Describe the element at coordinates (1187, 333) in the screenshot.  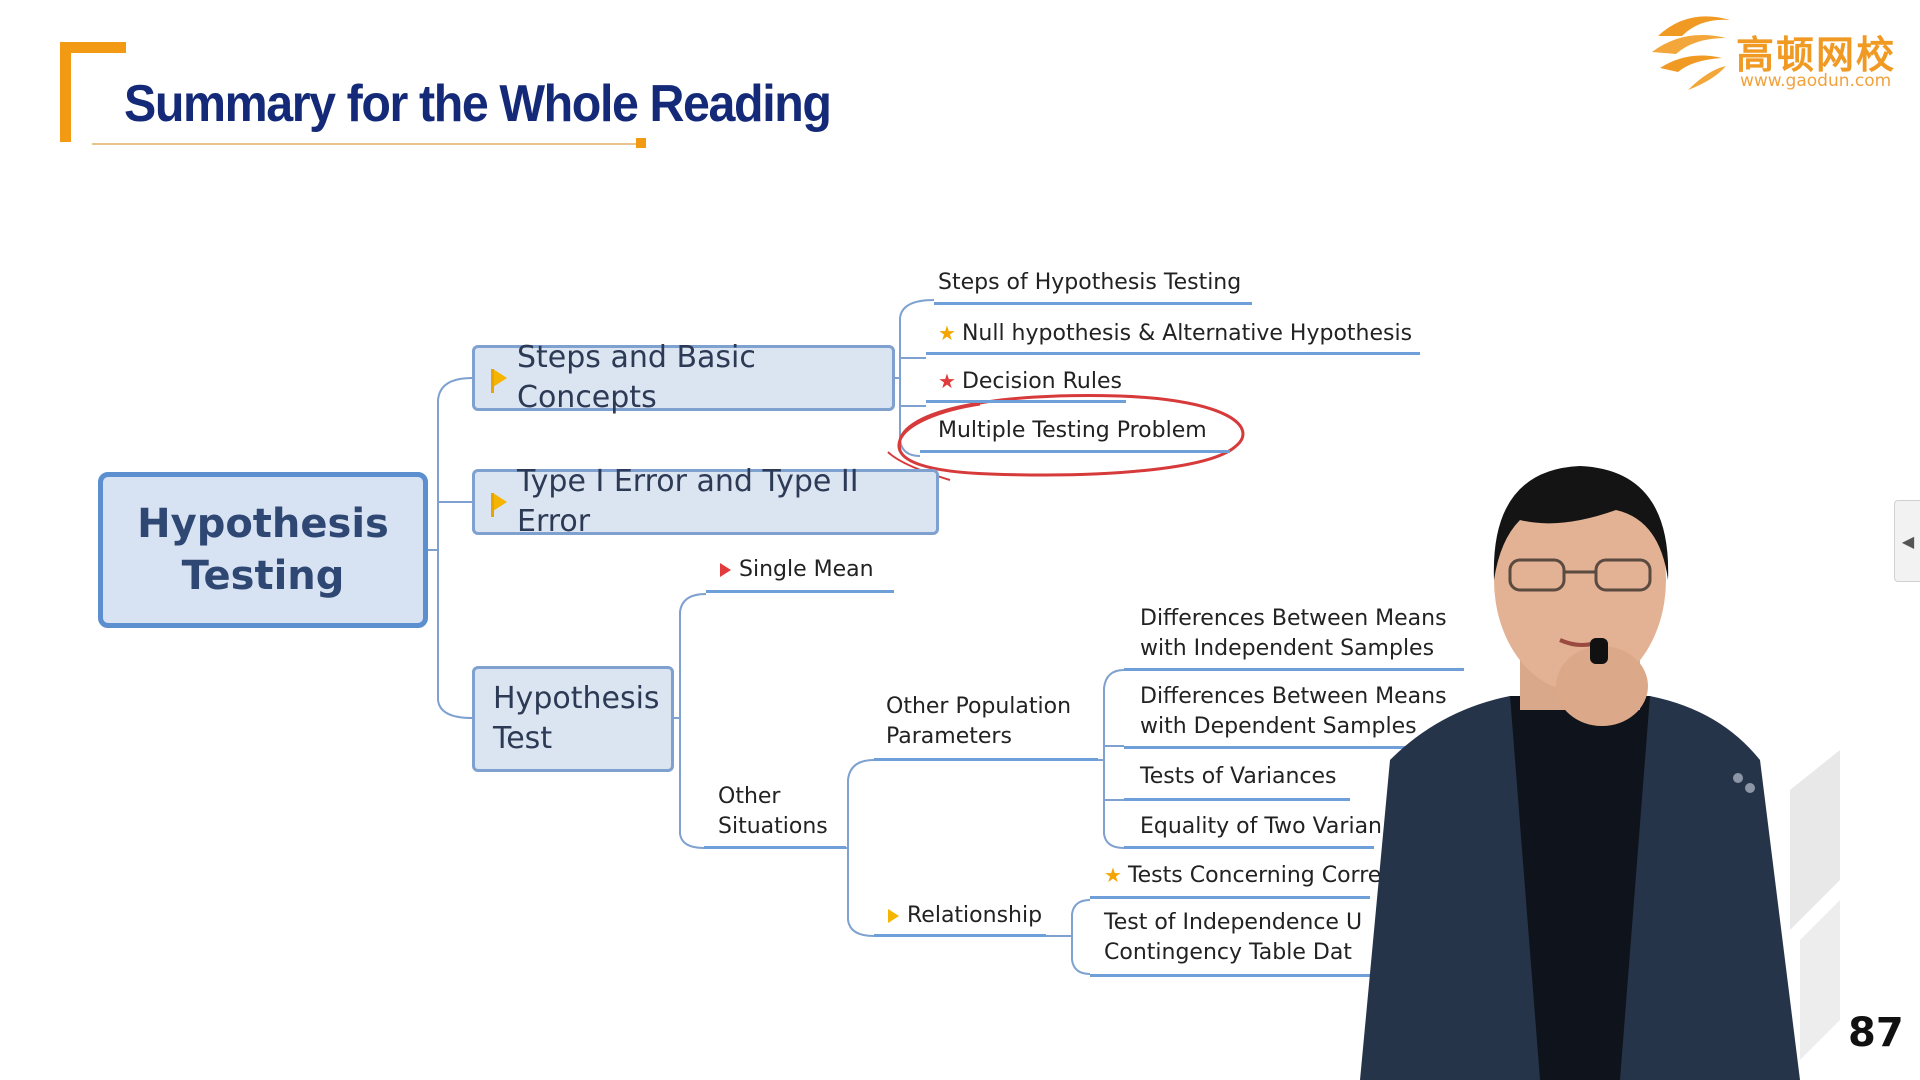
I see `leaf-text: Null hypothesis & Alternative Hypothesis` at that location.